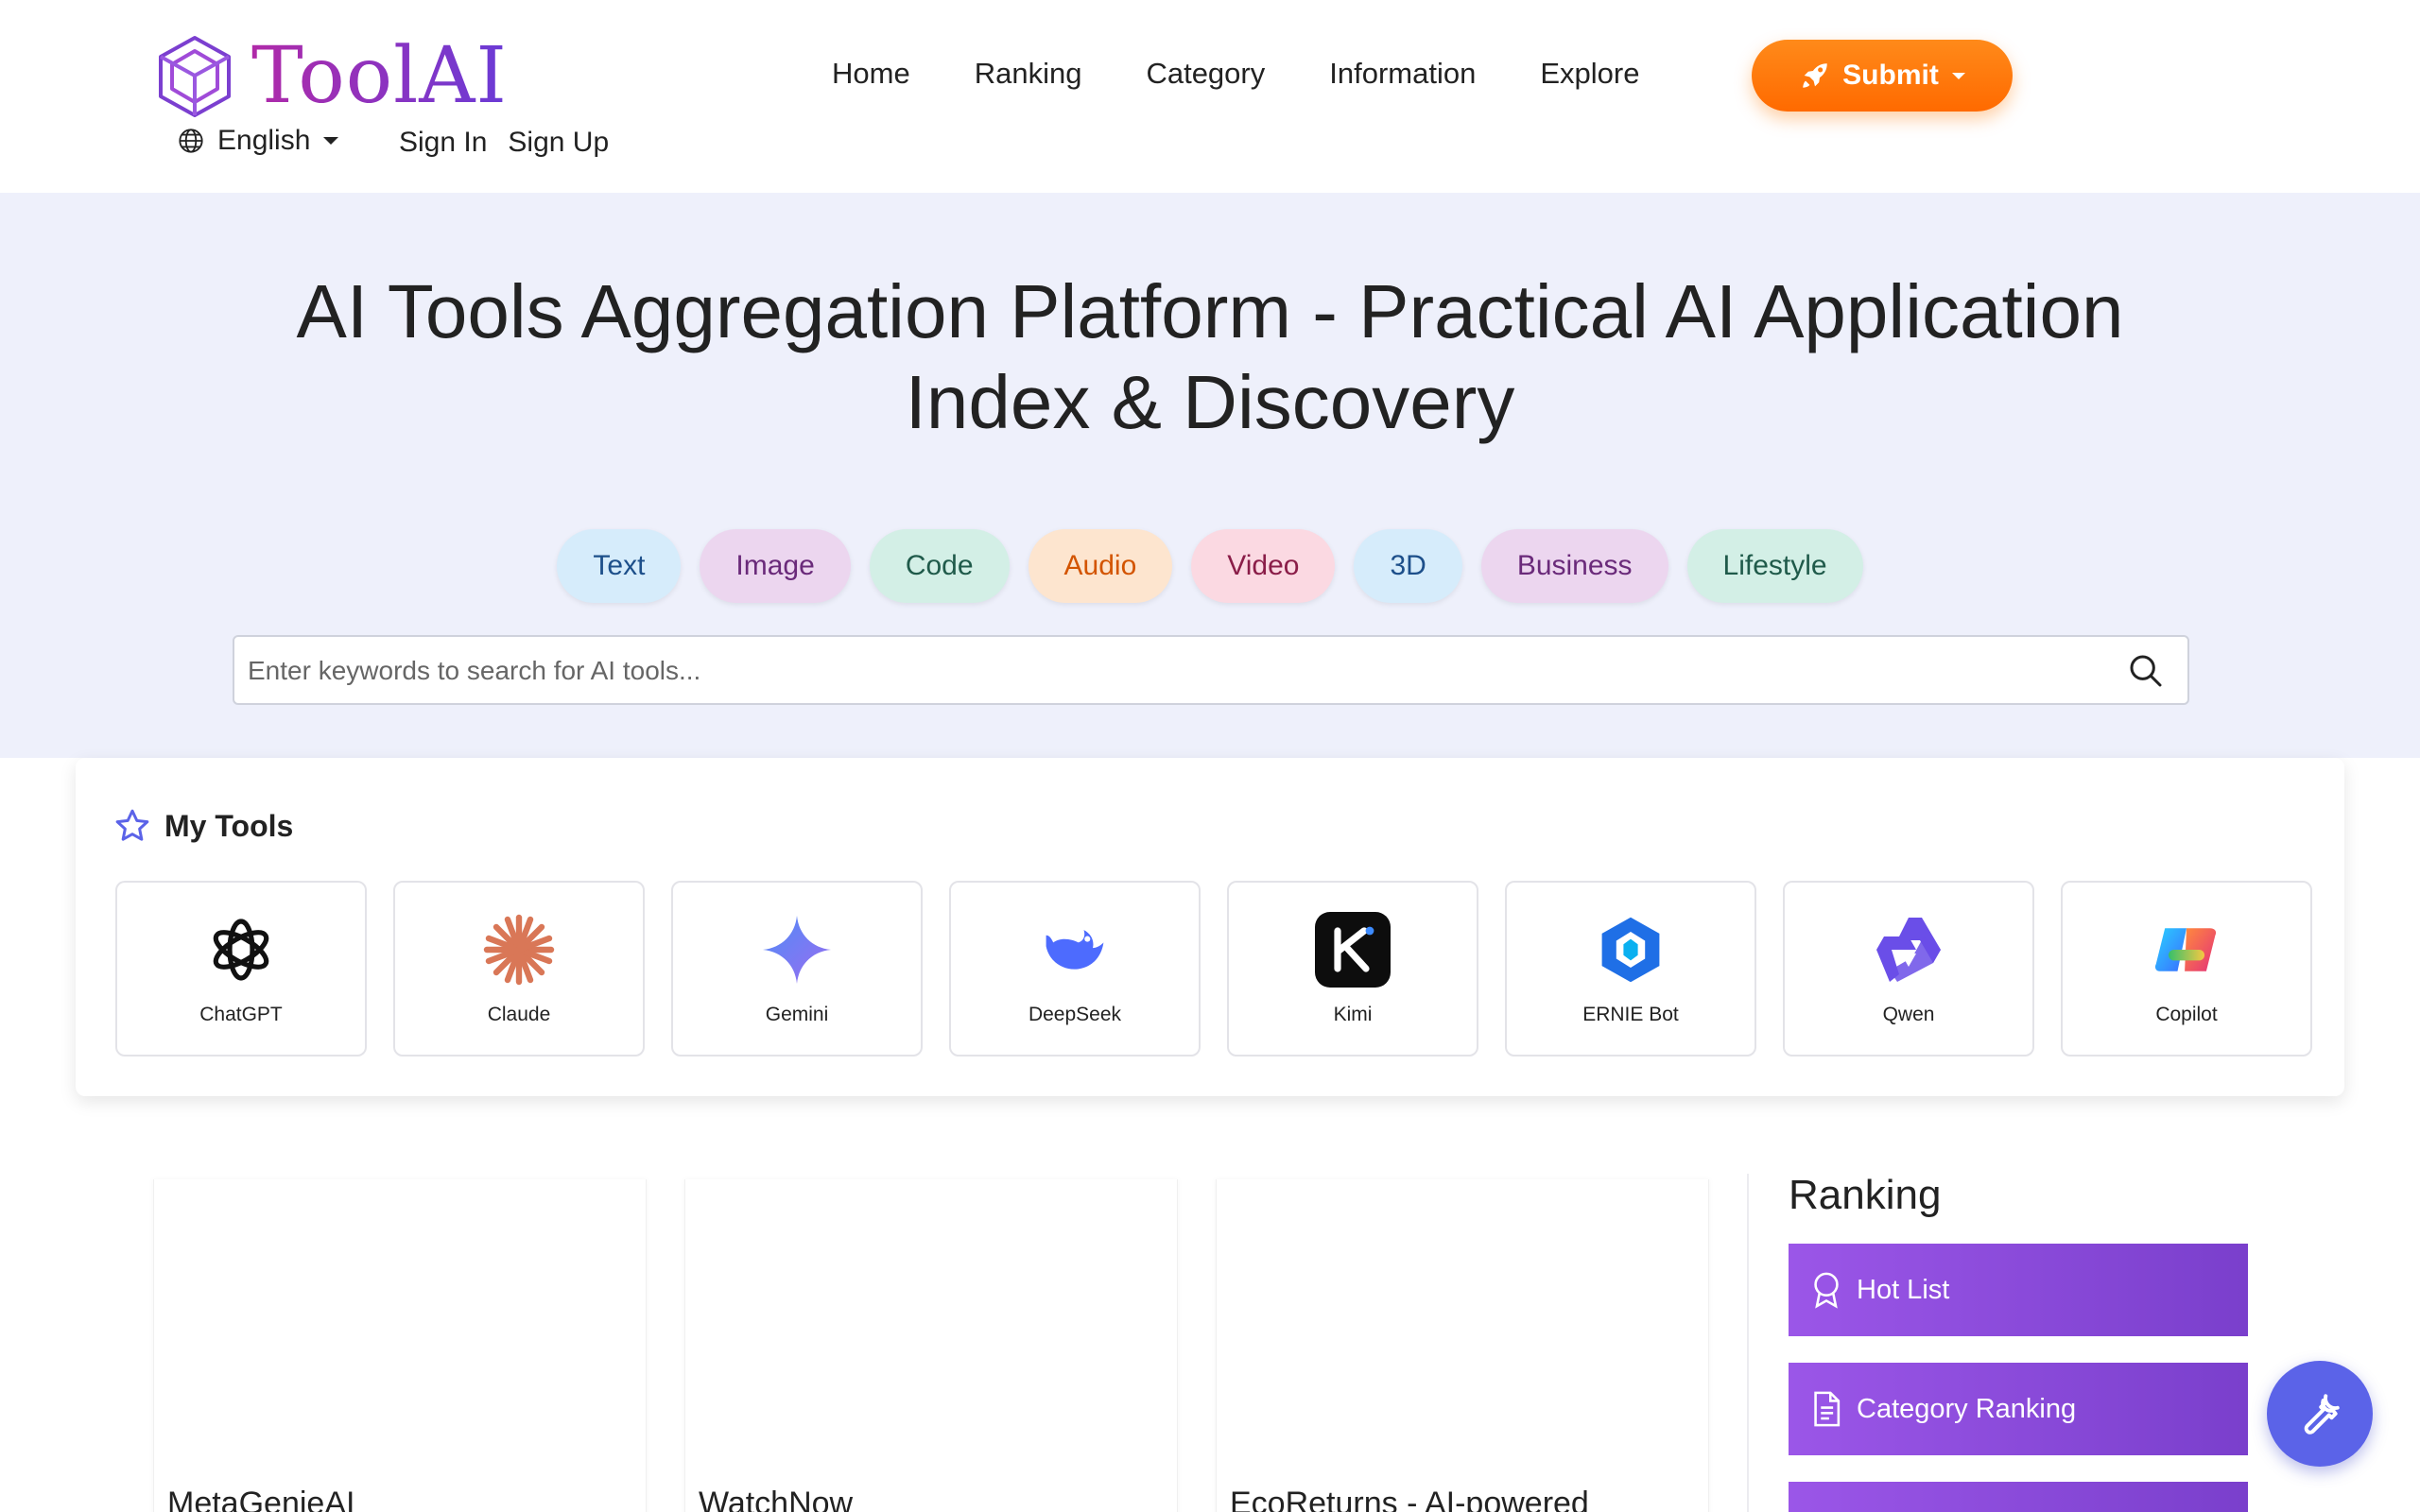 The height and width of the screenshot is (1512, 2420). I want to click on nav-explore: Explore, so click(1589, 74).